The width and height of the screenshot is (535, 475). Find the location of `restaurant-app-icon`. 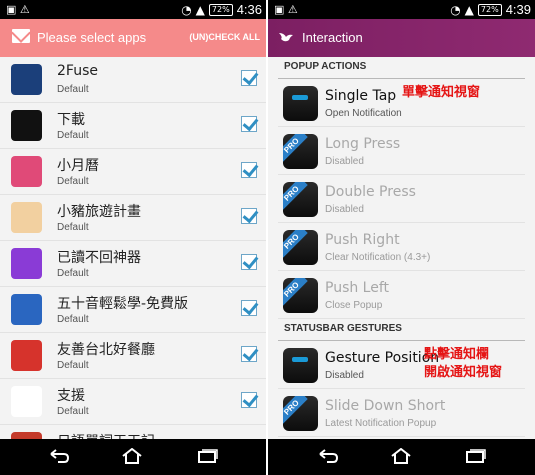

restaurant-app-icon is located at coordinates (26, 355).